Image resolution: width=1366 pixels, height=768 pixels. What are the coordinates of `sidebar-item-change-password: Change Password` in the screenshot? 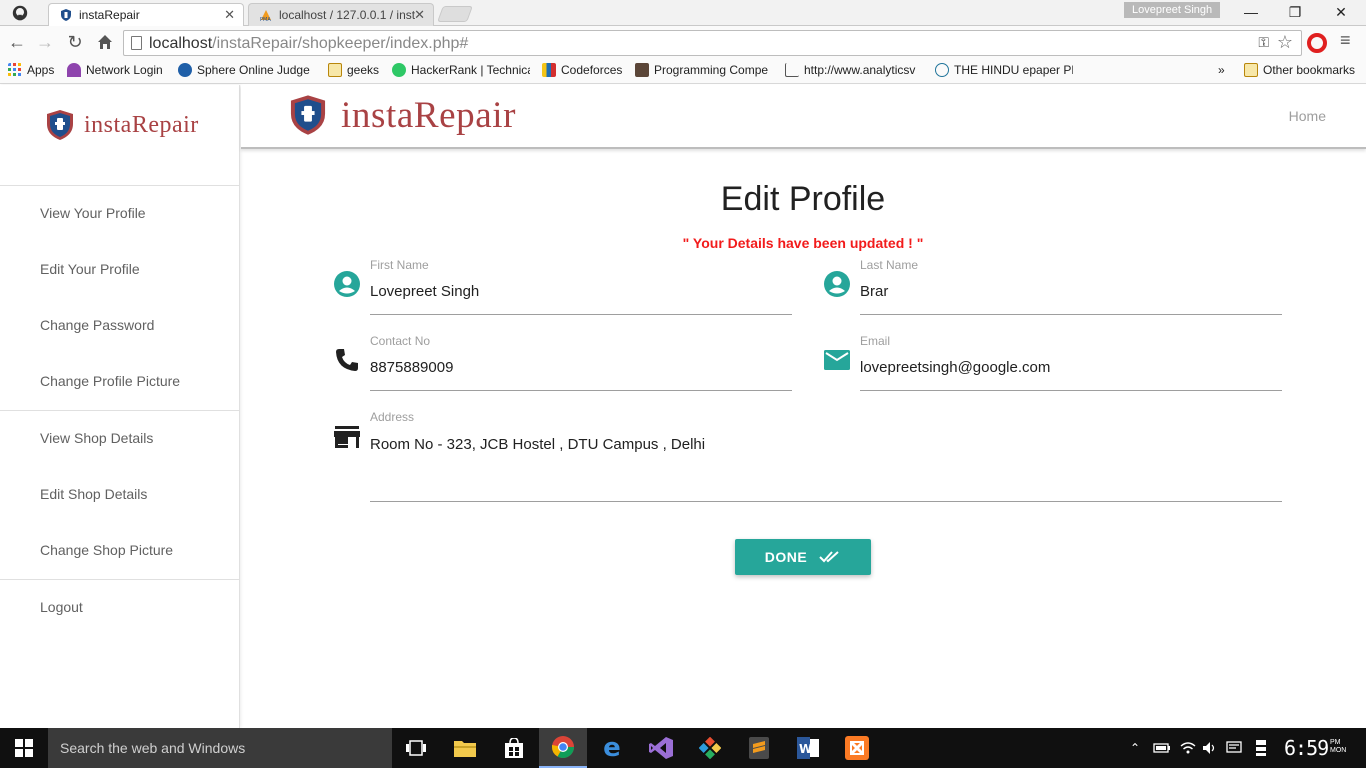 It's located at (97, 325).